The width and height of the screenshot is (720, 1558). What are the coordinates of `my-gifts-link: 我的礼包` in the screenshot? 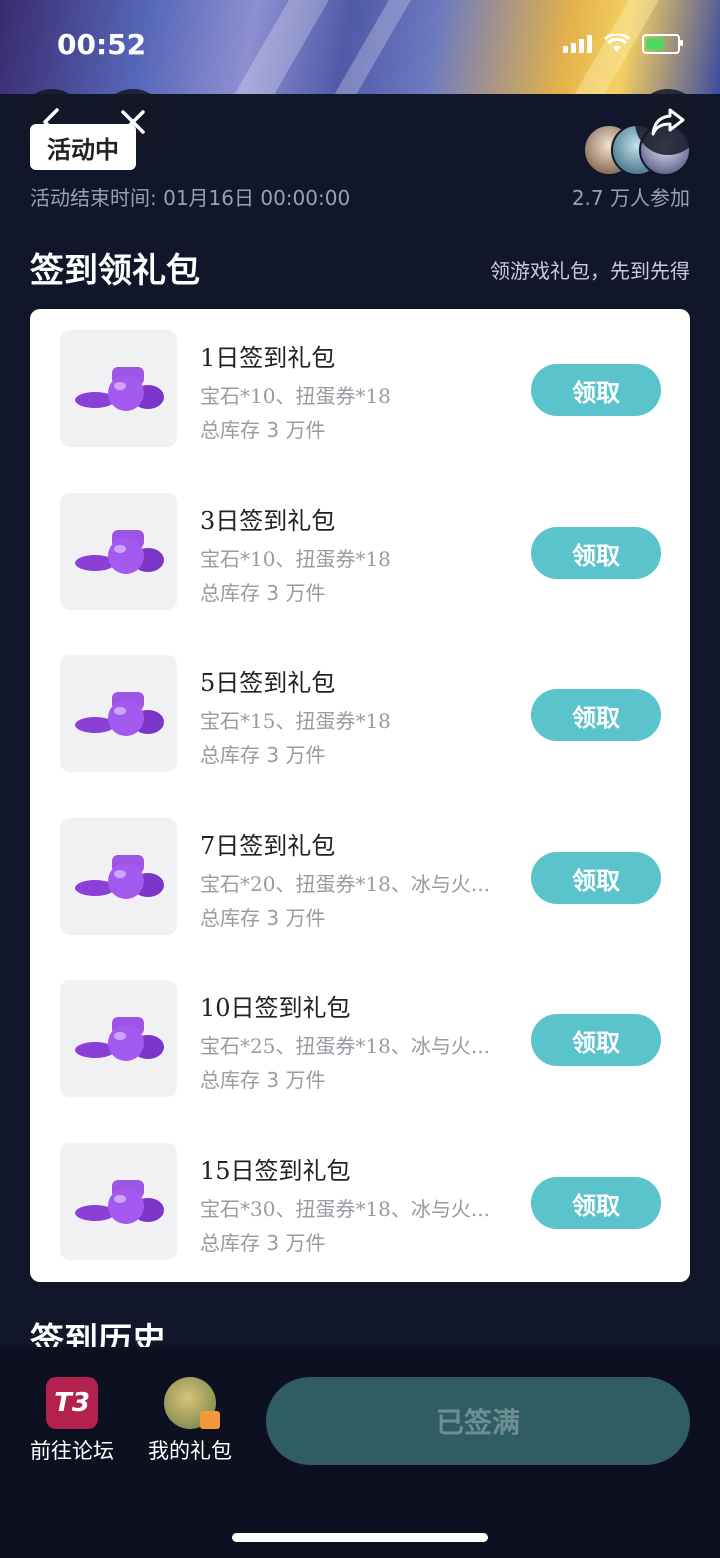 It's located at (190, 1421).